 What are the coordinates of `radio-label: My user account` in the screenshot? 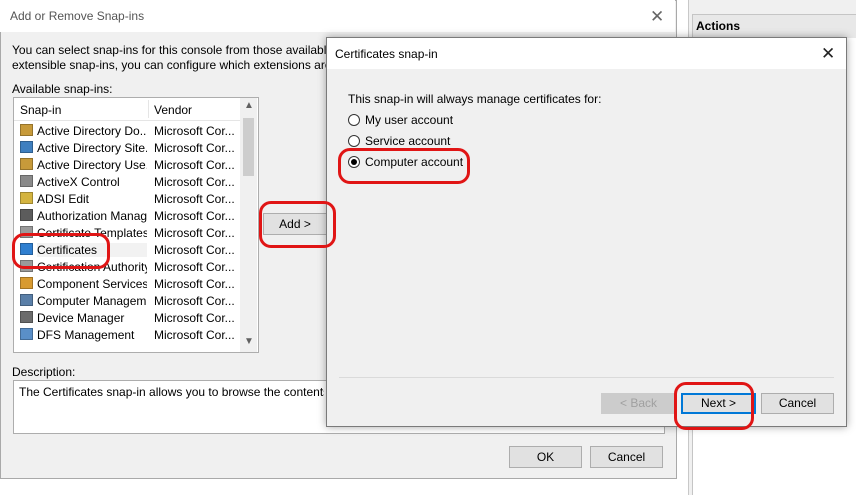 It's located at (409, 120).